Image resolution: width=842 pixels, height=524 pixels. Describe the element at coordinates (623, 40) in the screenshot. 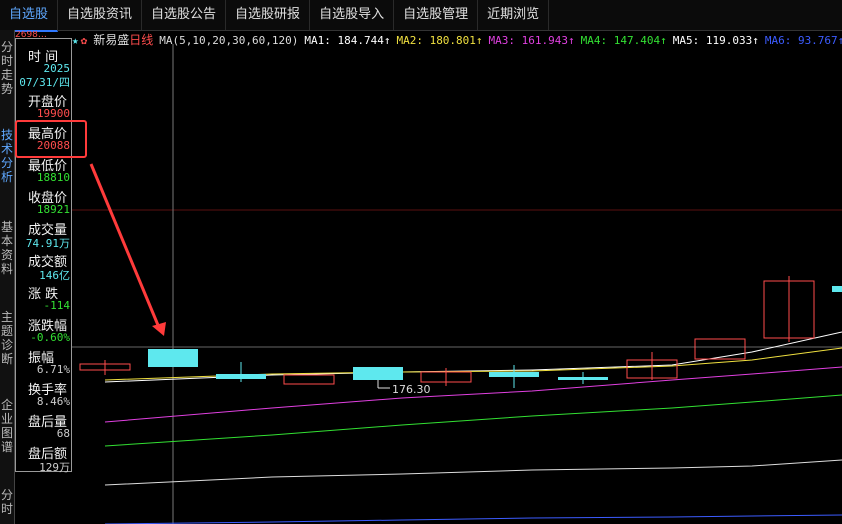

I see `ma4-value: MA4: 147.404↑` at that location.